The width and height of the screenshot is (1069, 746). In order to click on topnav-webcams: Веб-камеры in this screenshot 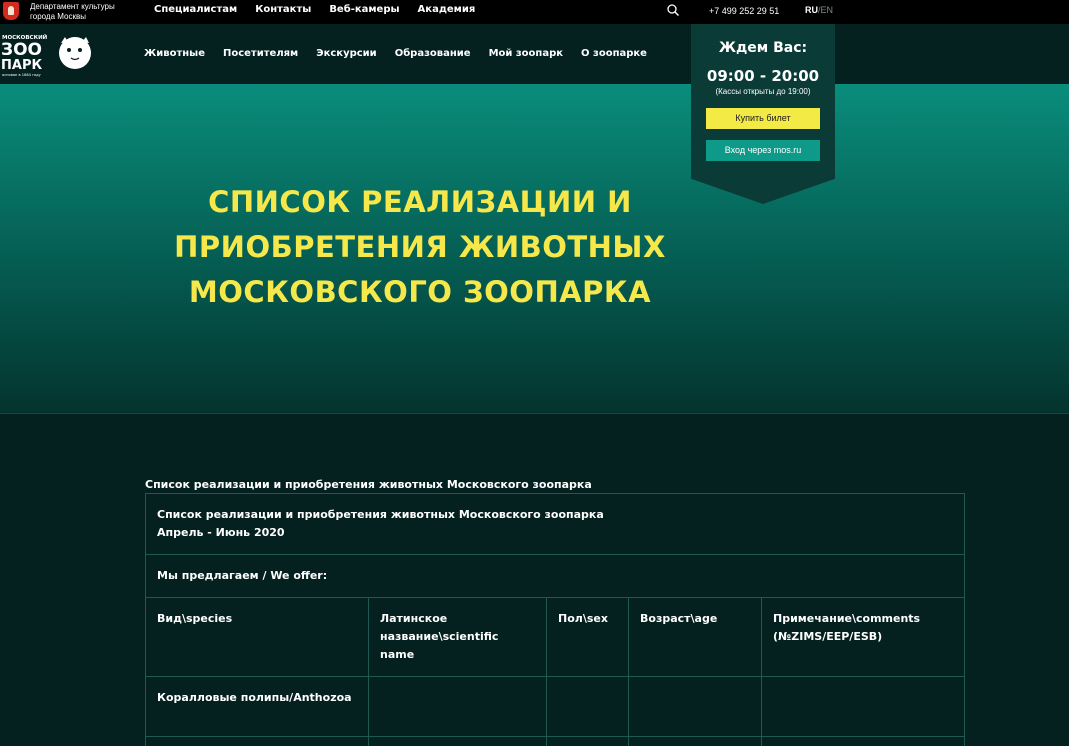, I will do `click(364, 9)`.